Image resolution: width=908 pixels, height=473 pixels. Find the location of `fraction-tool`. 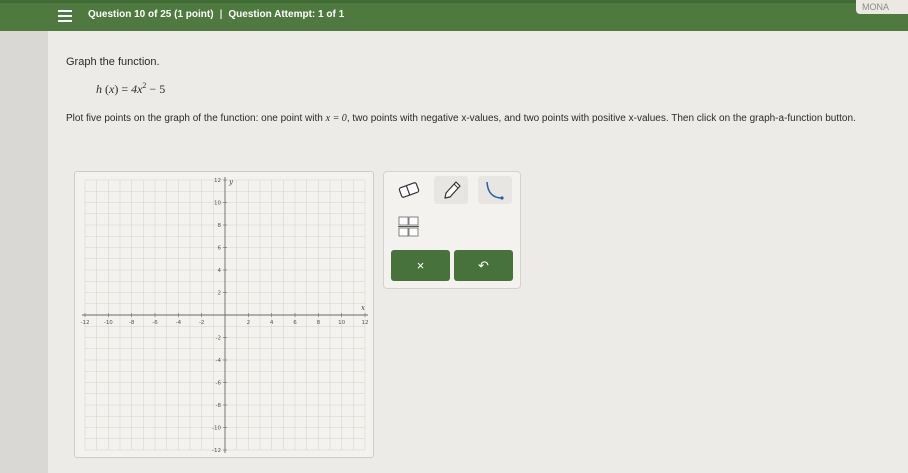

fraction-tool is located at coordinates (409, 226).